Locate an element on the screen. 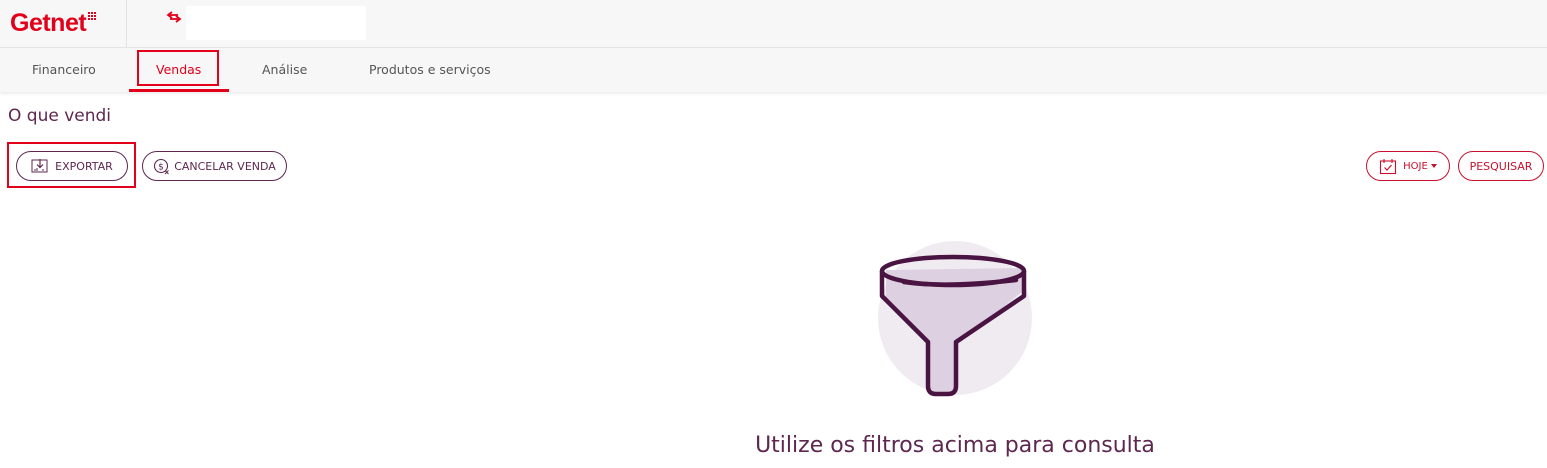 Image resolution: width=1547 pixels, height=468 pixels. funnel-icon is located at coordinates (955, 319).